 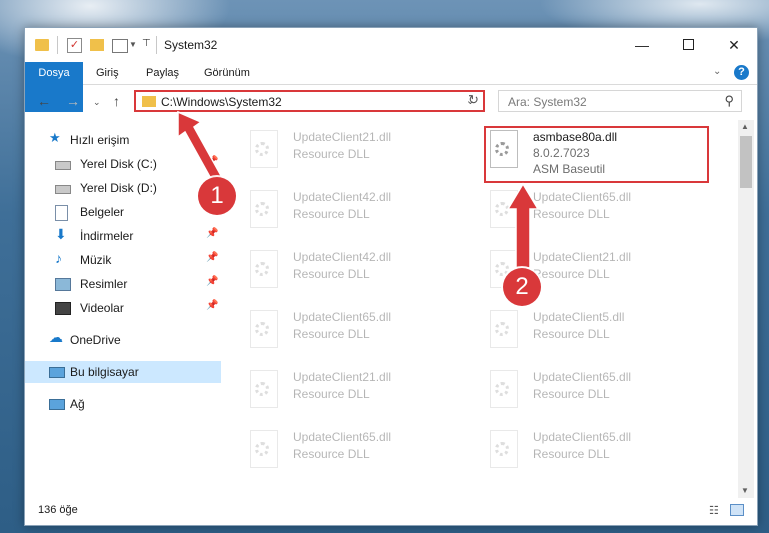 What do you see at coordinates (391, 45) in the screenshot?
I see `title-bar: ✓ ▼ ⊤ System32 — ✕` at bounding box center [391, 45].